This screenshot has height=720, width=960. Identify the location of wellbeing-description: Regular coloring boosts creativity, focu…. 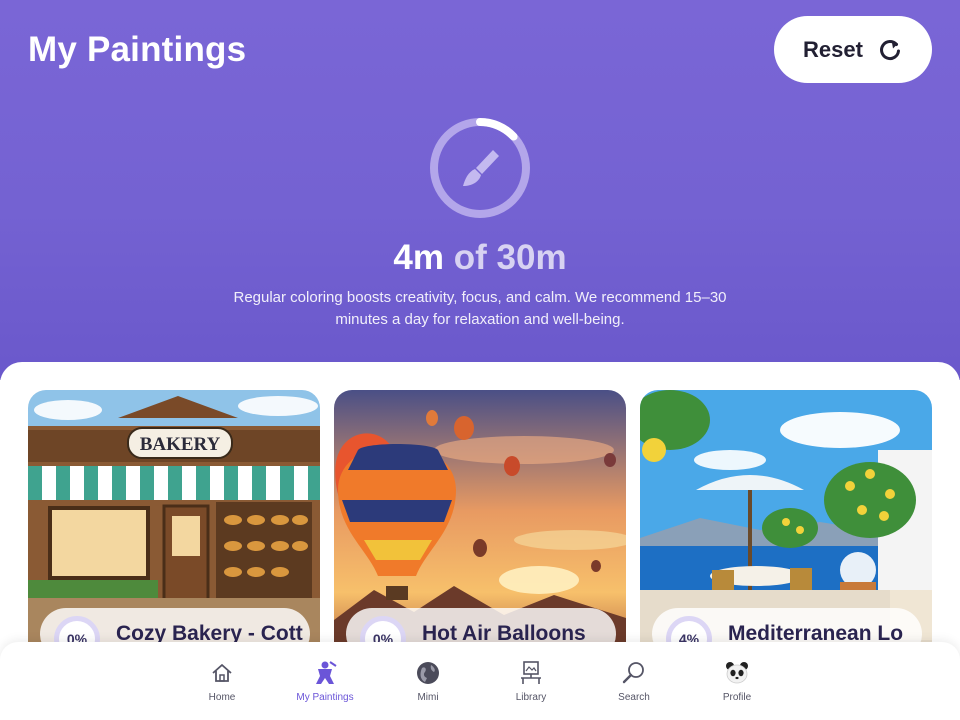
(480, 308).